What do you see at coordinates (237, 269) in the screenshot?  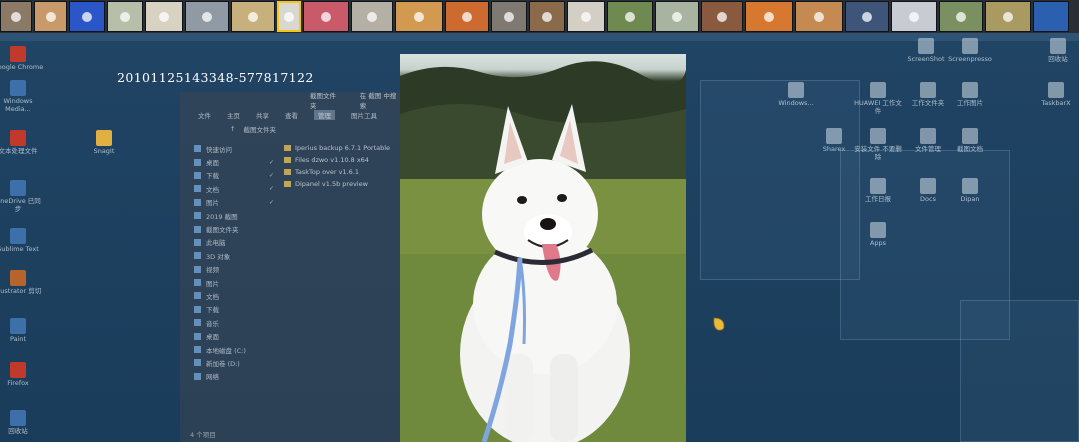 I see `nav-item: 视频` at bounding box center [237, 269].